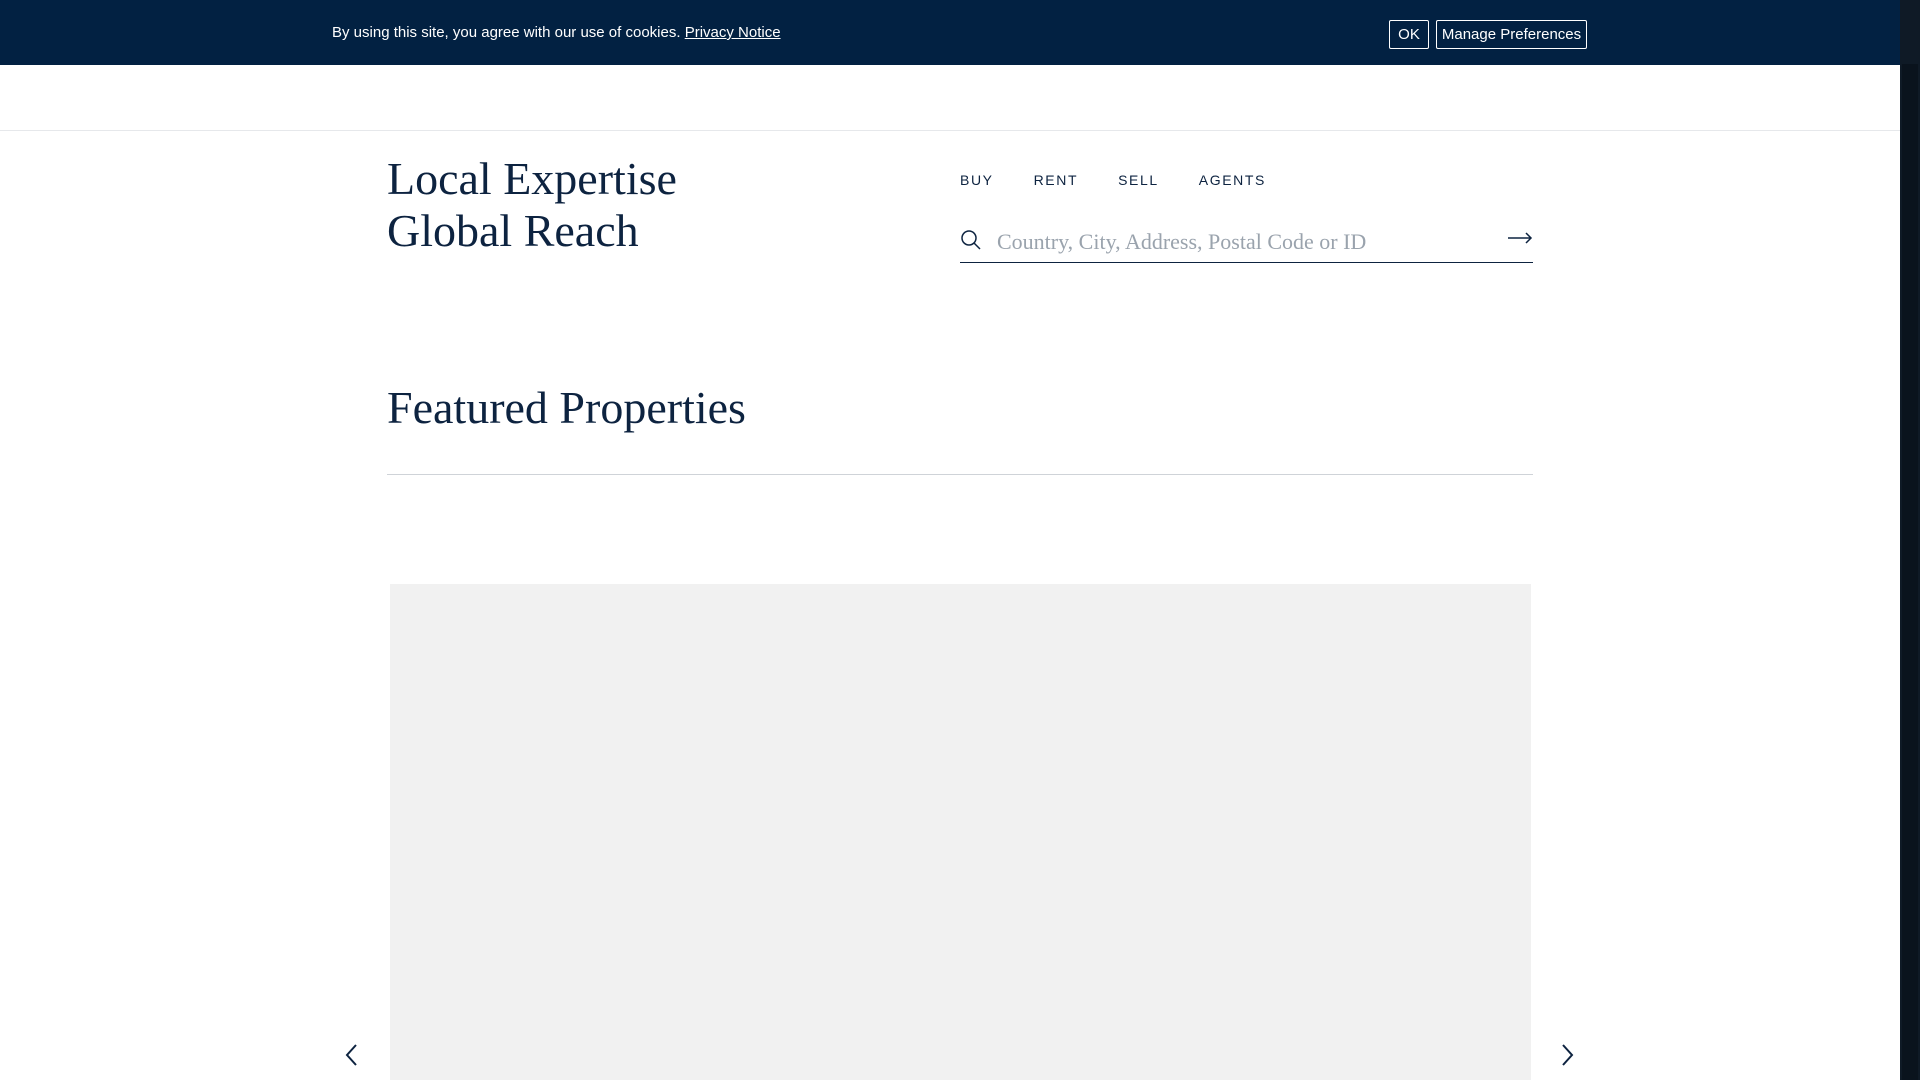 The height and width of the screenshot is (1080, 1920). I want to click on search-type-nav: BUY RENT SELL AGENTS, so click(1133, 180).